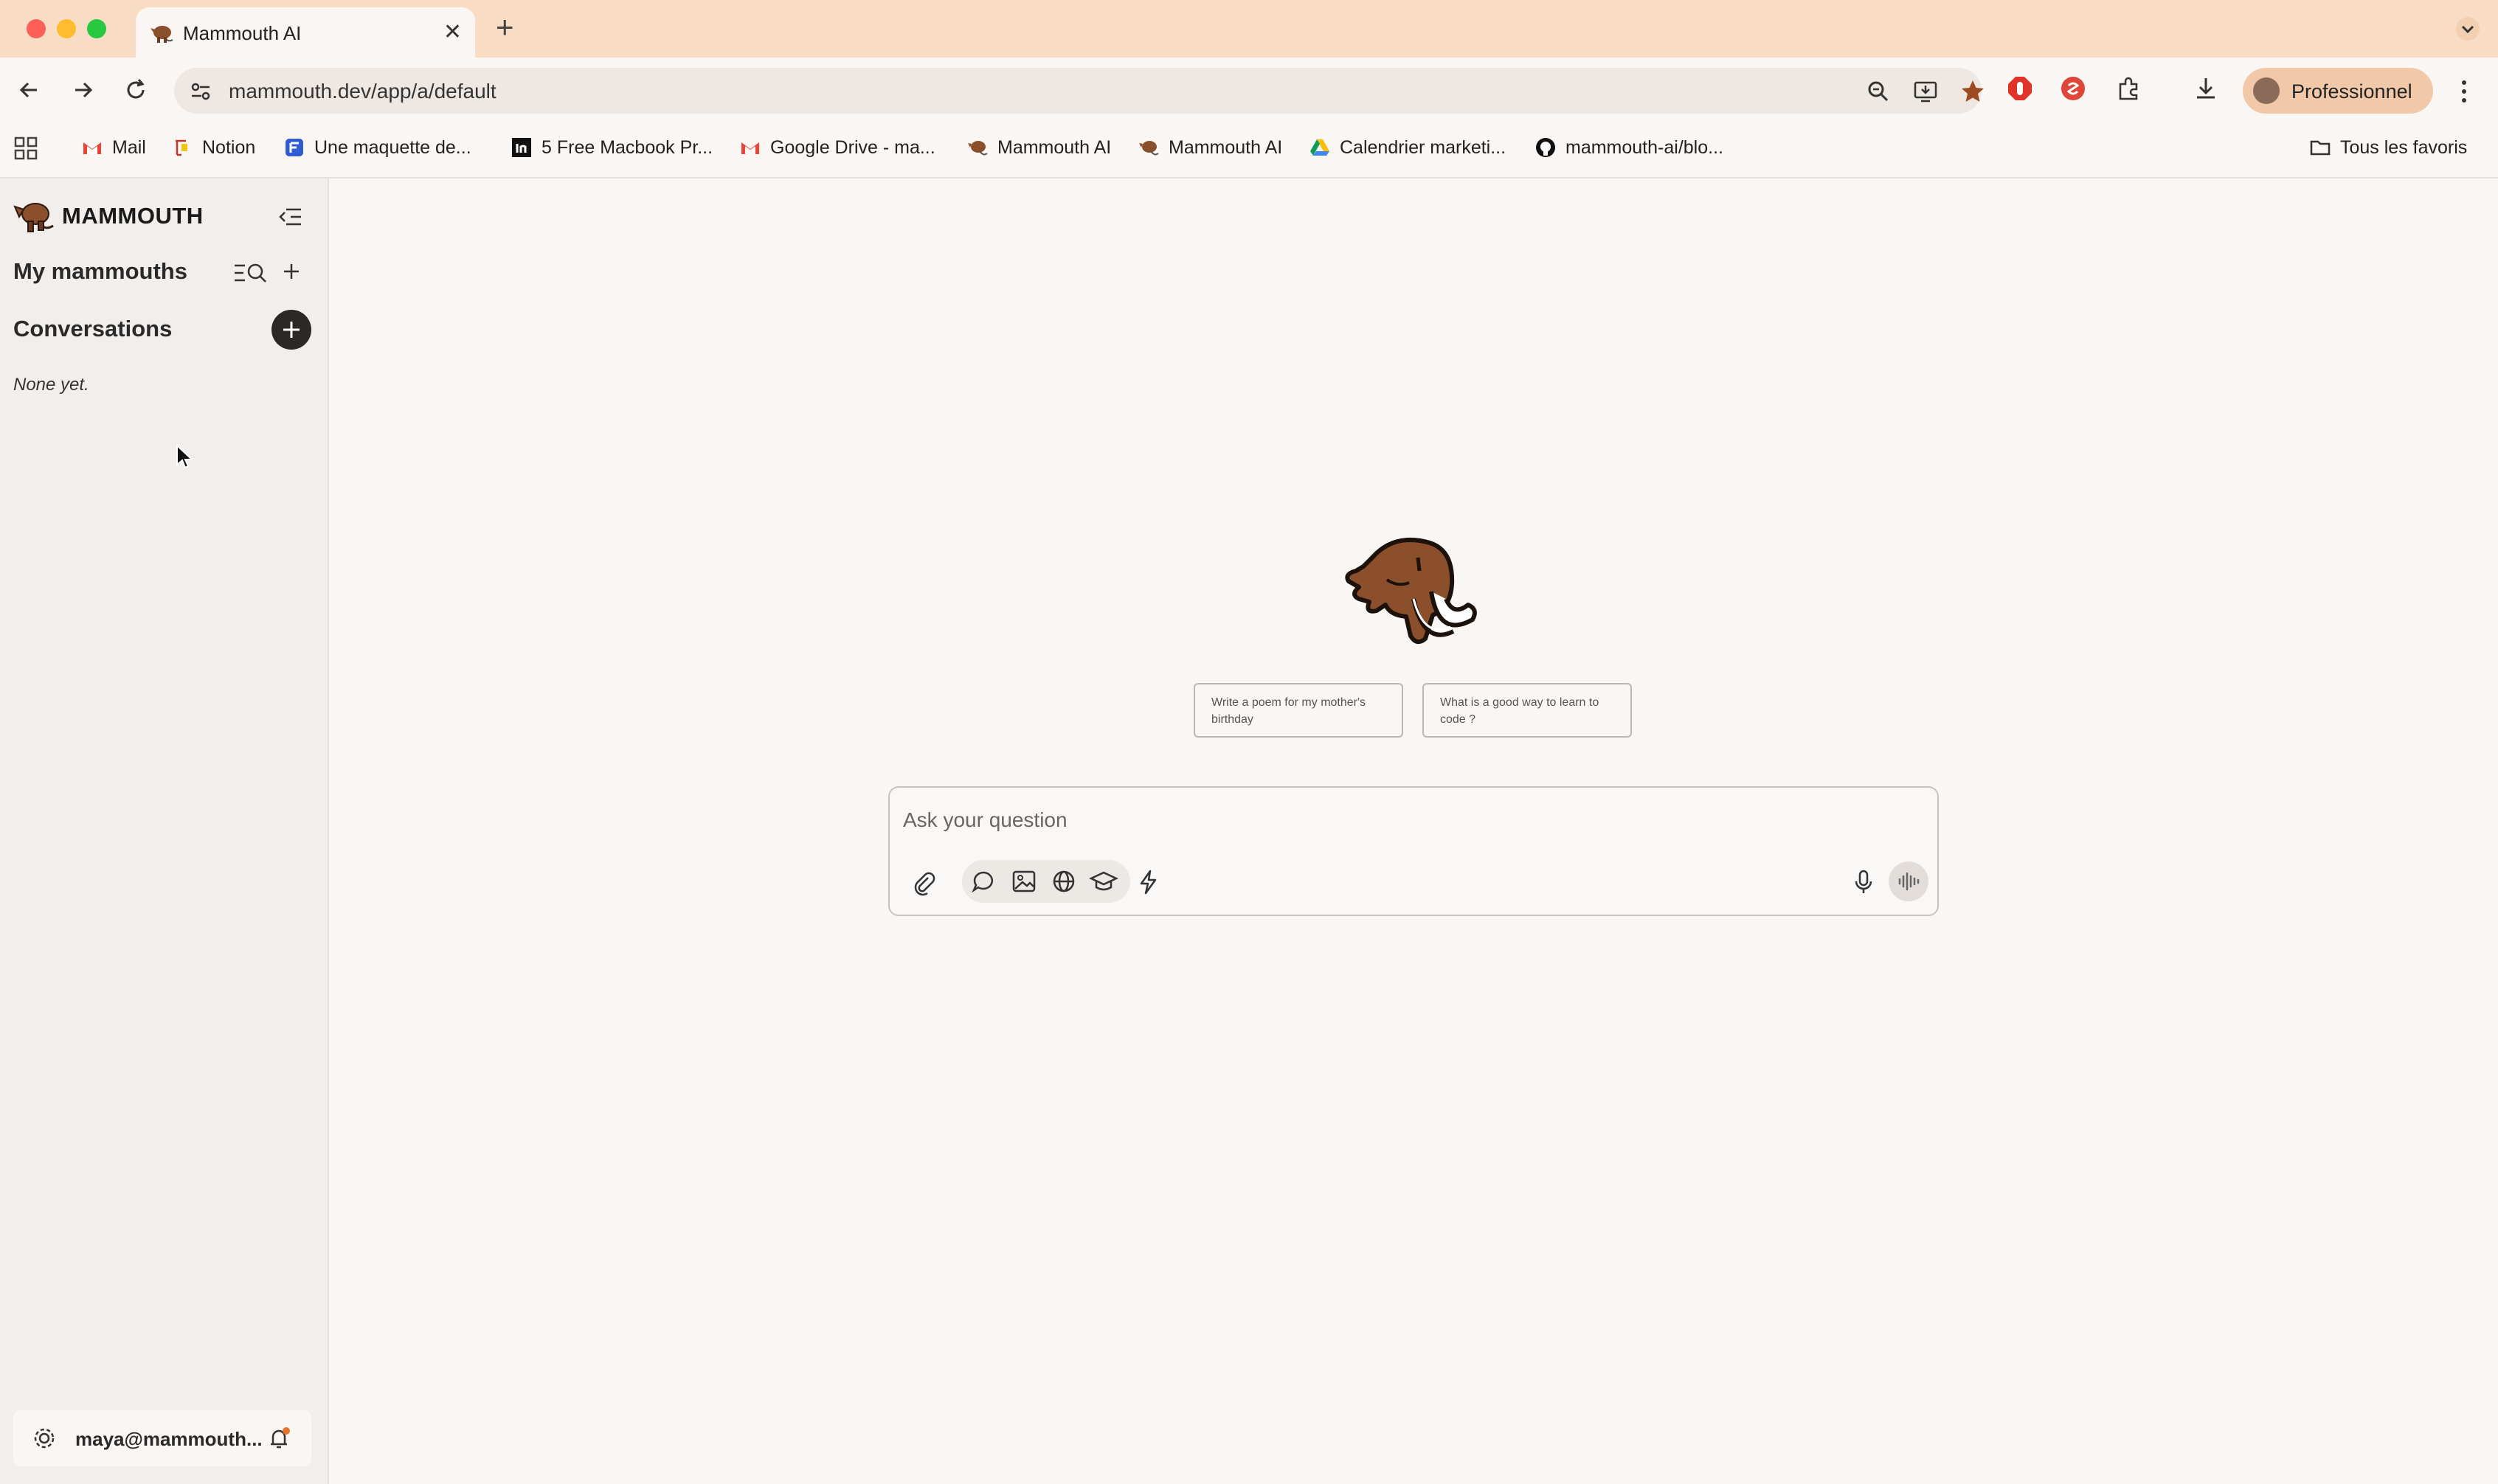  I want to click on folder-icon, so click(2320, 148).